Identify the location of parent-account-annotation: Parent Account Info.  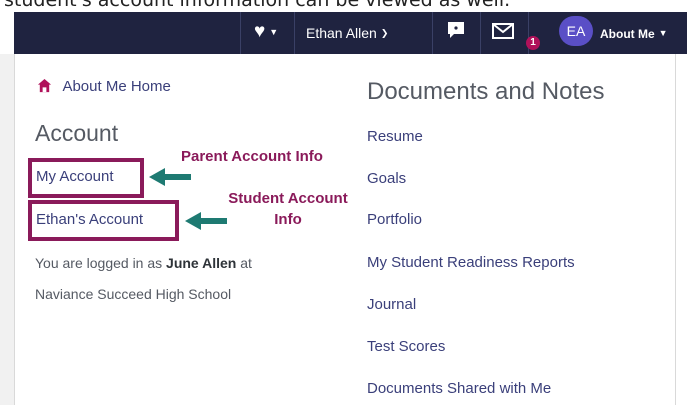
(252, 156).